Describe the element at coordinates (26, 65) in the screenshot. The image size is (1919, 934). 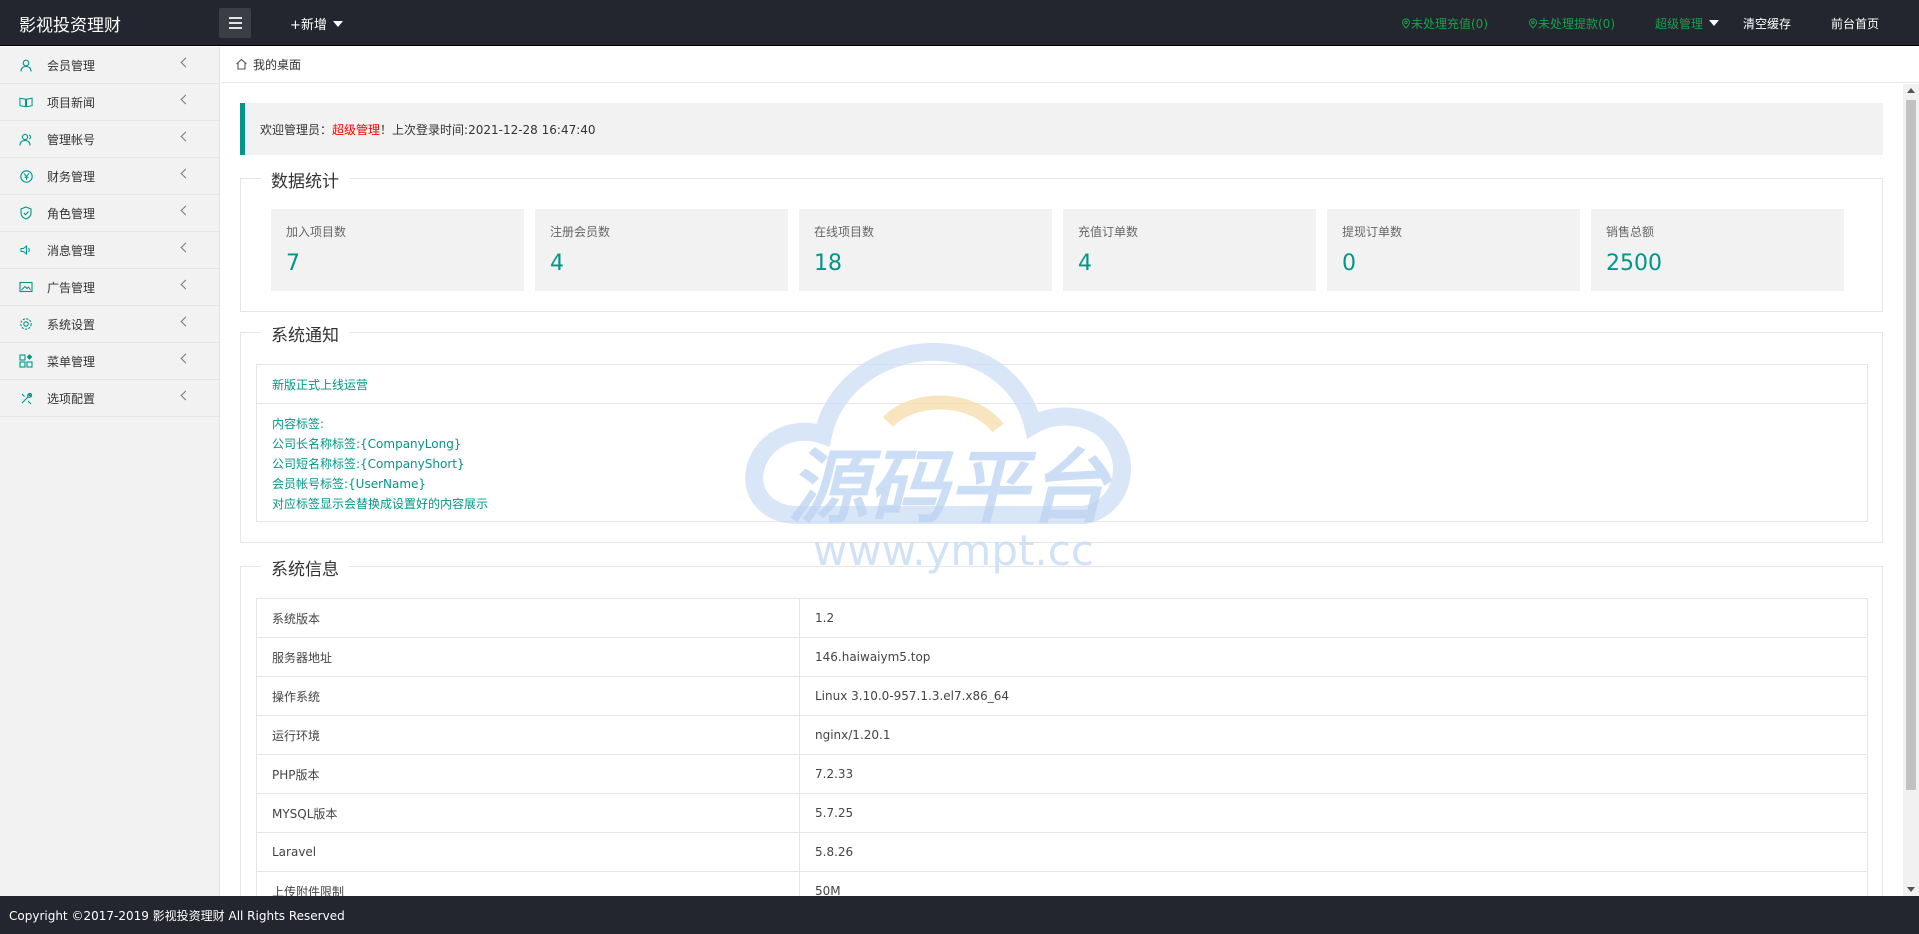
I see `user-icon` at that location.